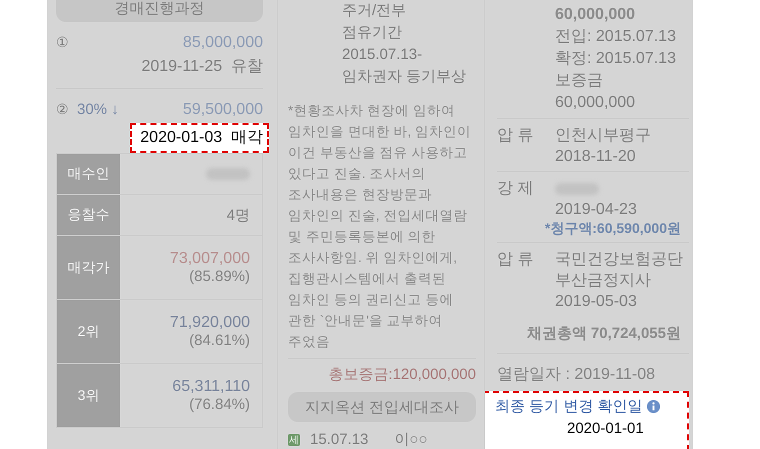 The height and width of the screenshot is (449, 760). What do you see at coordinates (294, 440) in the screenshot?
I see `household-badge: 세` at bounding box center [294, 440].